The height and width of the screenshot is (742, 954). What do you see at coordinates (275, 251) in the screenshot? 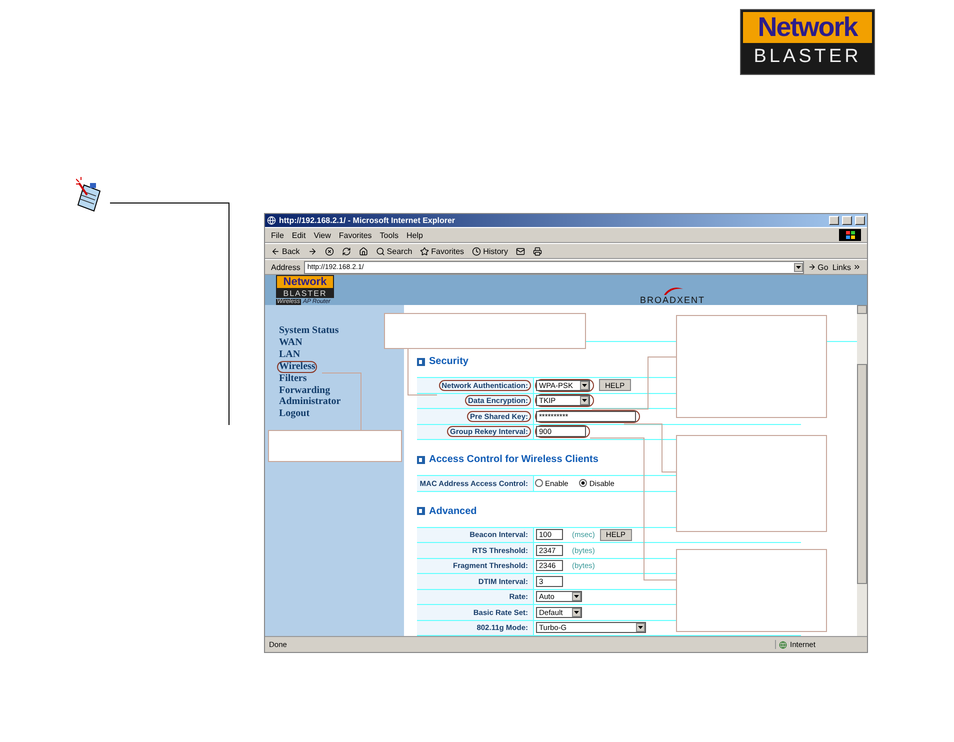
I see `back-arrow-icon` at bounding box center [275, 251].